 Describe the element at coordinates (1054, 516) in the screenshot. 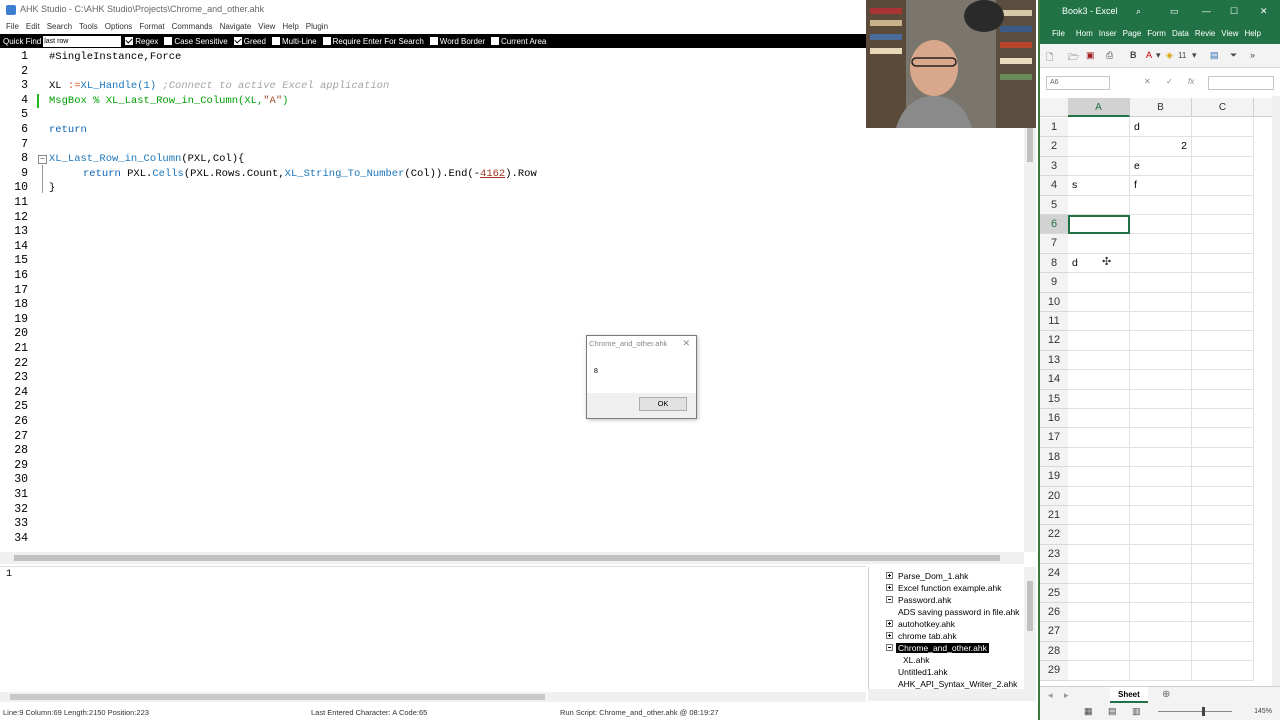

I see `row-header: 21` at that location.